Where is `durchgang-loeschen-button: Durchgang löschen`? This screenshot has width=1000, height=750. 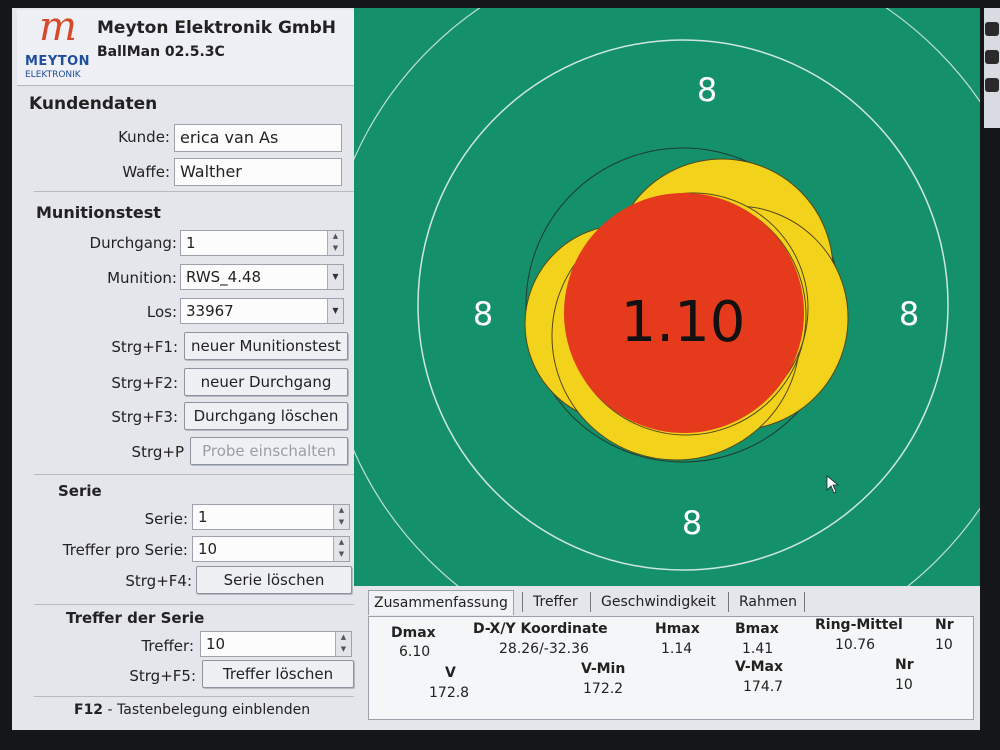
durchgang-loeschen-button: Durchgang löschen is located at coordinates (266, 416).